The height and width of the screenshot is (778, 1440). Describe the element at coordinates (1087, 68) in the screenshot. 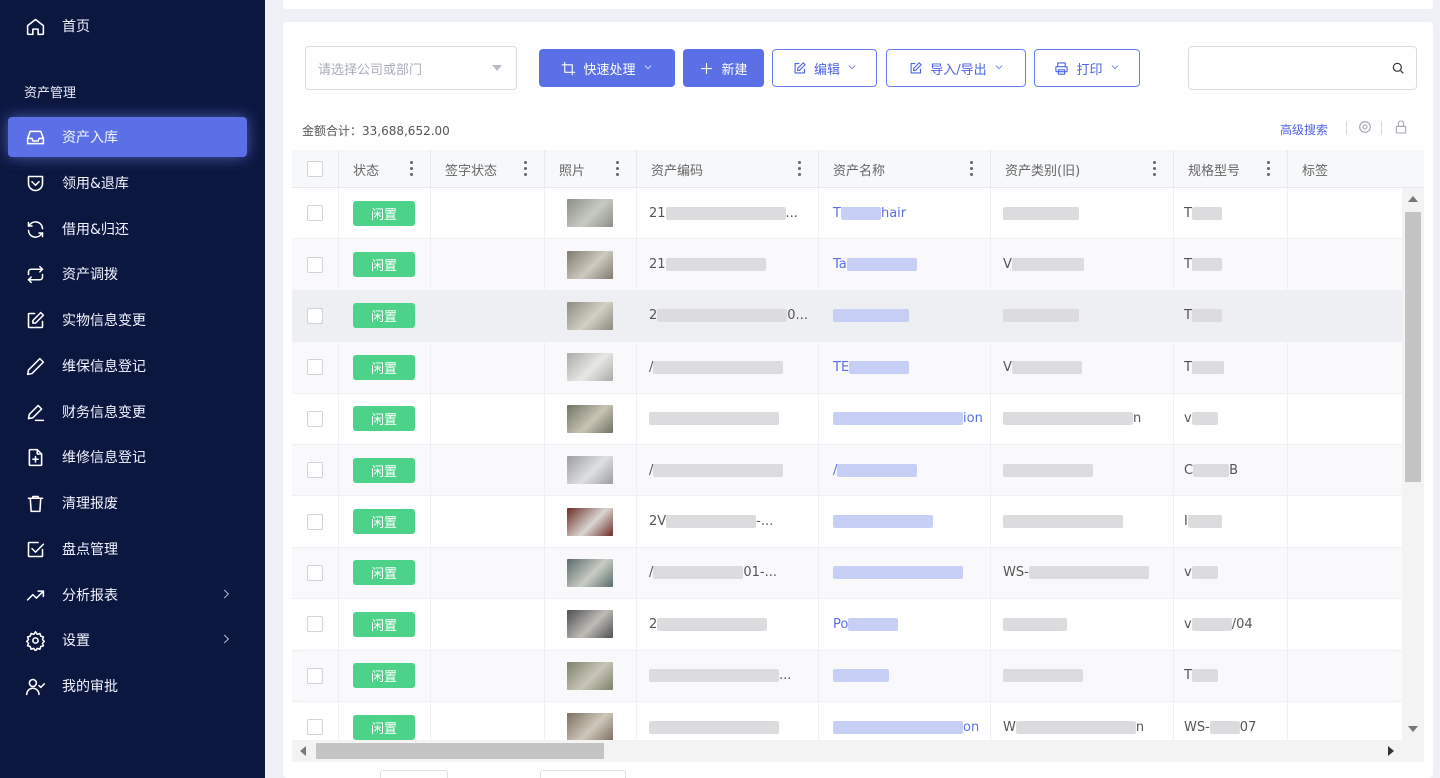

I see `print-button: 打印` at that location.